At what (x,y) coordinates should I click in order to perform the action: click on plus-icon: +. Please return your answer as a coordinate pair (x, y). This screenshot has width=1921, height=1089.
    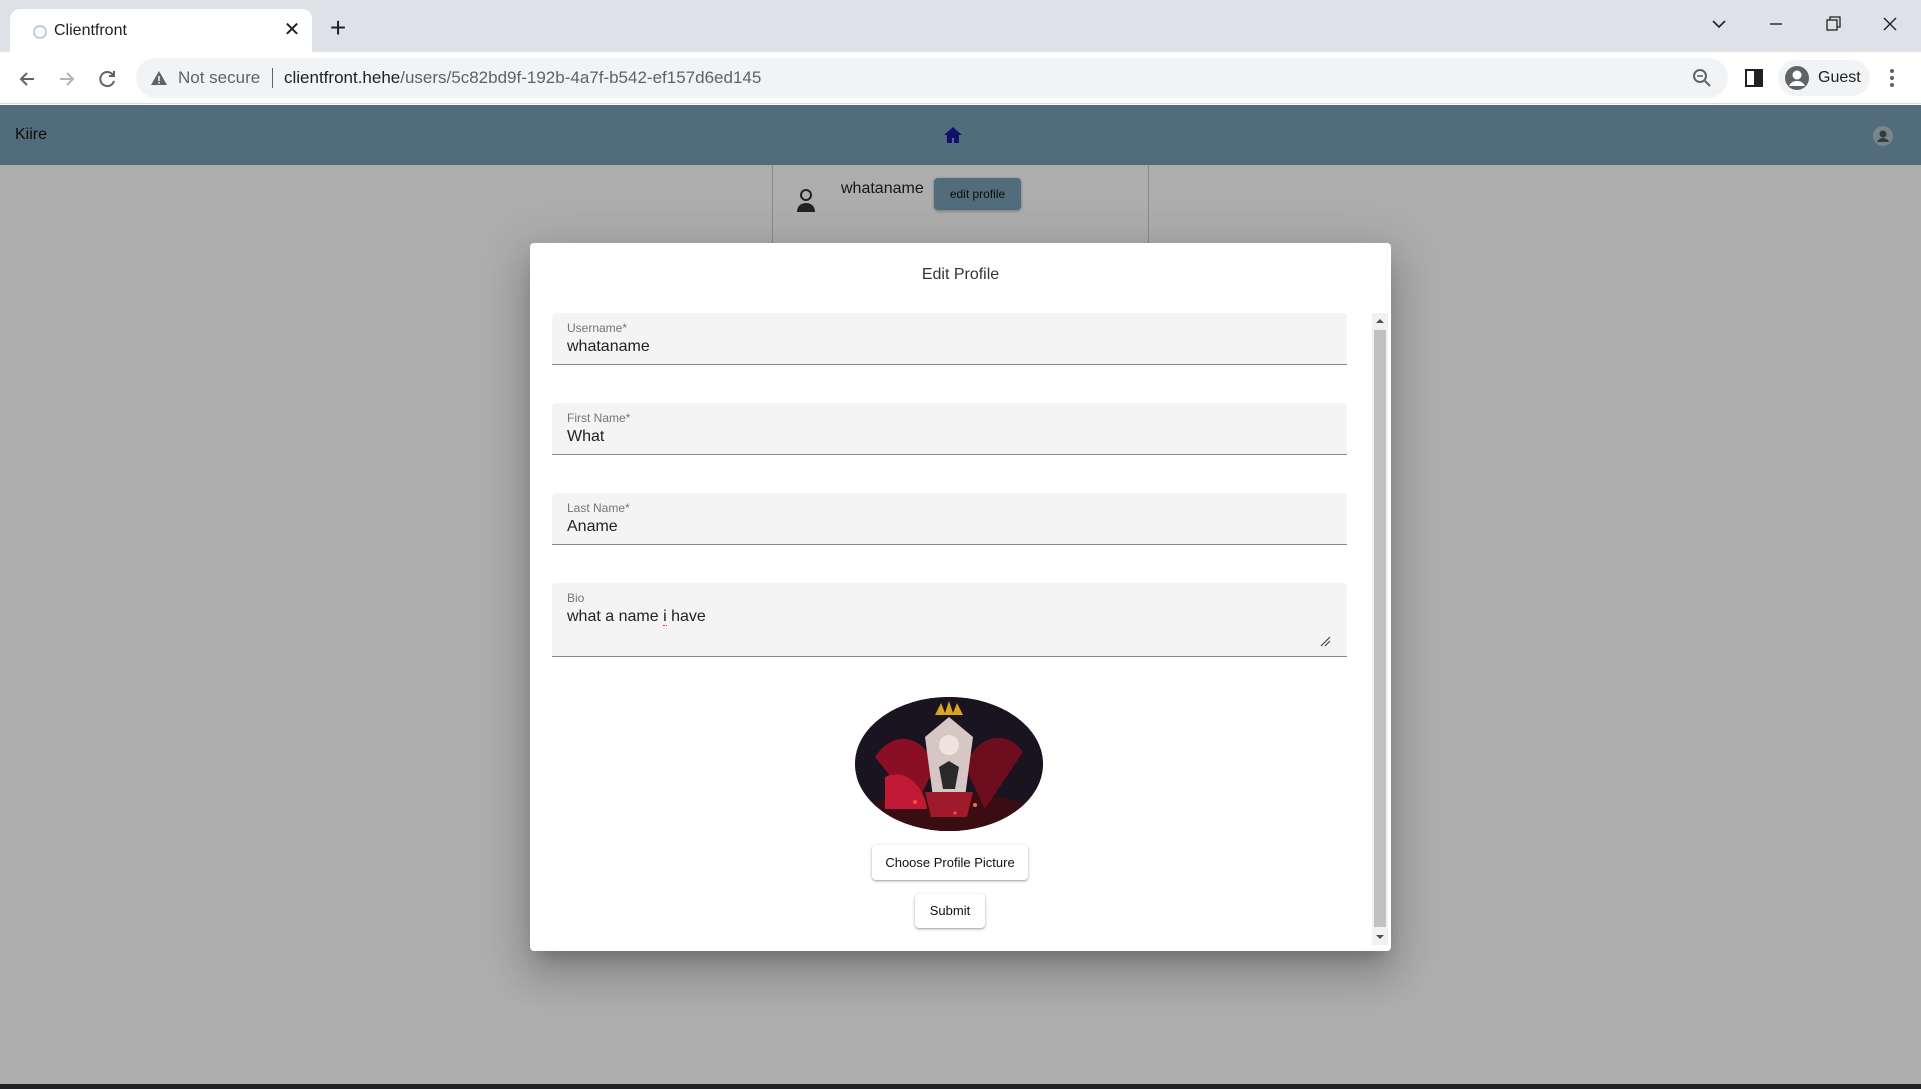
    Looking at the image, I should click on (338, 28).